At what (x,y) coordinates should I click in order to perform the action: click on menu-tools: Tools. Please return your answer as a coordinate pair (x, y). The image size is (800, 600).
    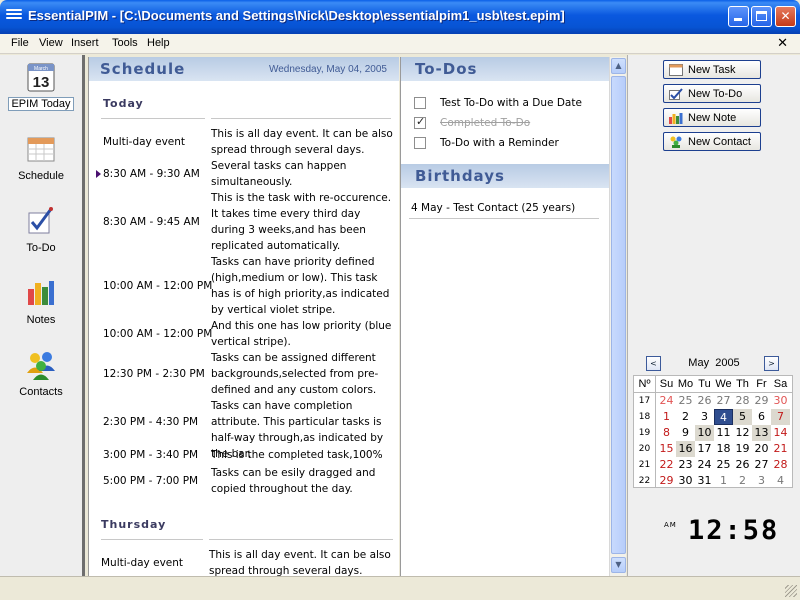
    Looking at the image, I should click on (125, 43).